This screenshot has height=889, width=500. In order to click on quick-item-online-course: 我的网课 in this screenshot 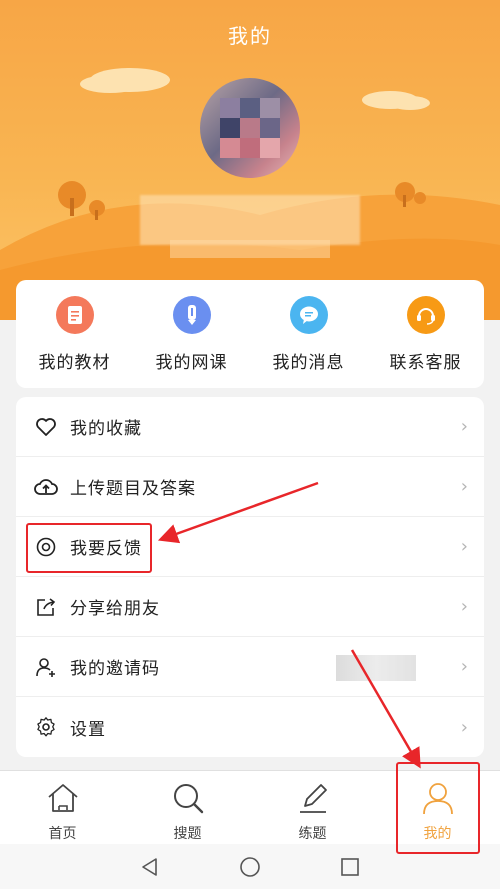, I will do `click(192, 334)`.